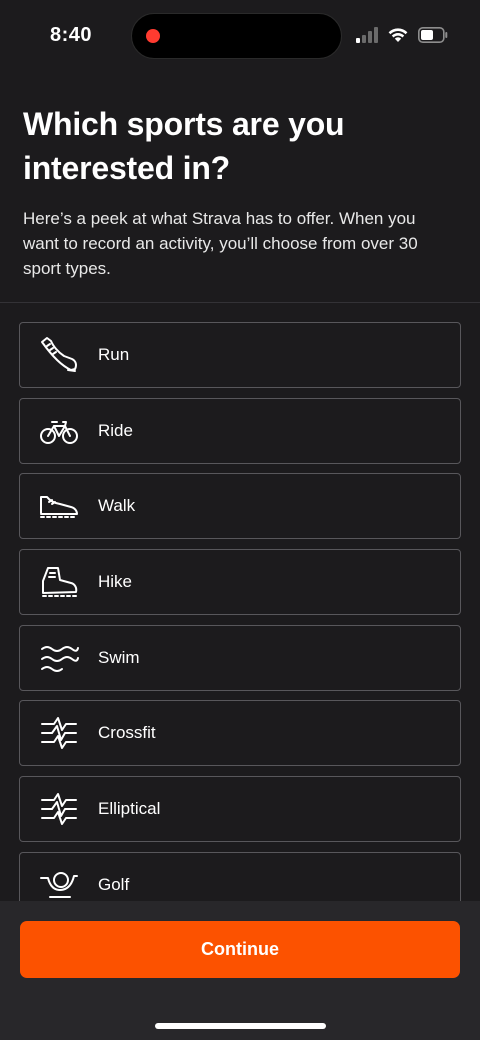 Image resolution: width=480 pixels, height=1040 pixels. I want to click on continue-button: Continue, so click(240, 949).